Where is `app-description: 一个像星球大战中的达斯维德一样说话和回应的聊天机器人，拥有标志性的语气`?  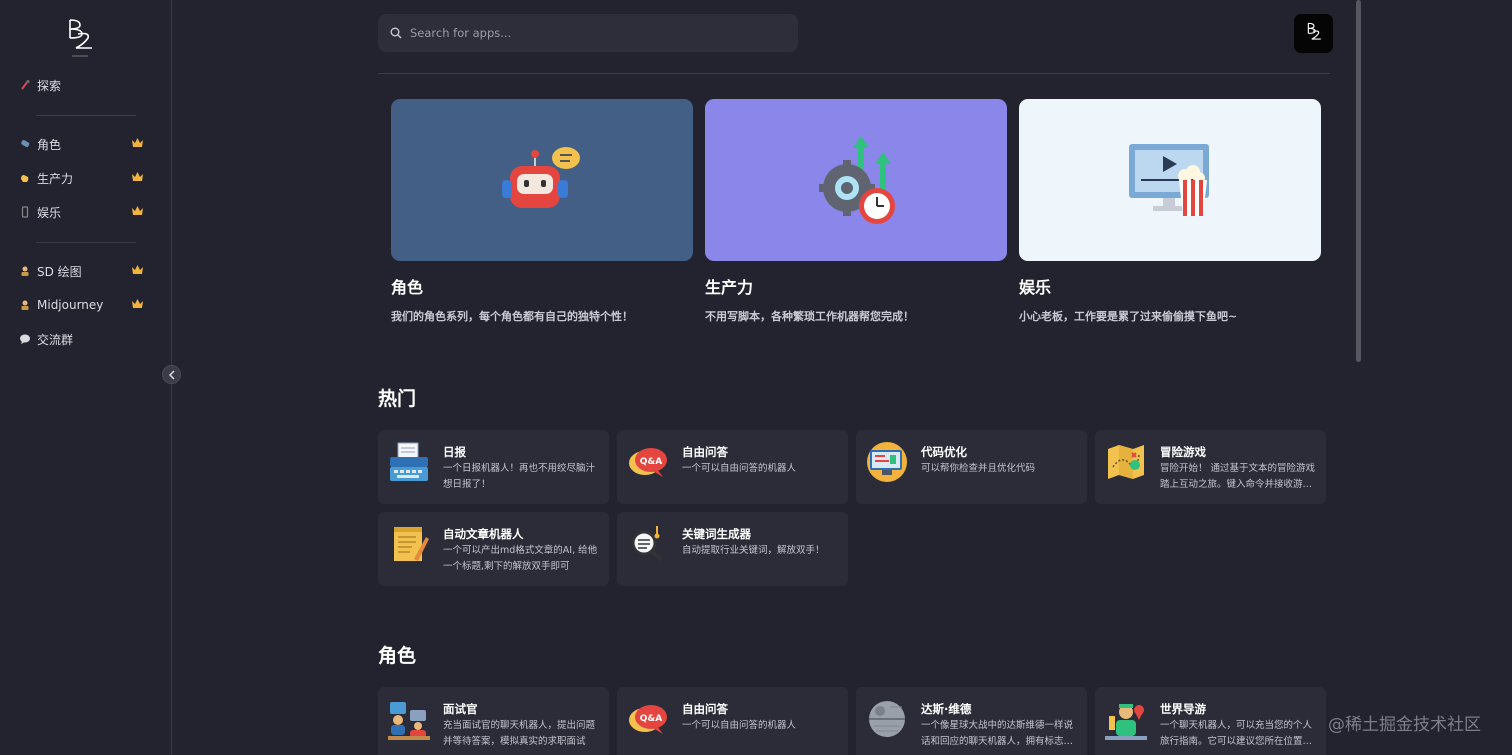
app-description: 一个像星球大战中的达斯维德一样说话和回应的聊天机器人，拥有标志性的语气 is located at coordinates (997, 733).